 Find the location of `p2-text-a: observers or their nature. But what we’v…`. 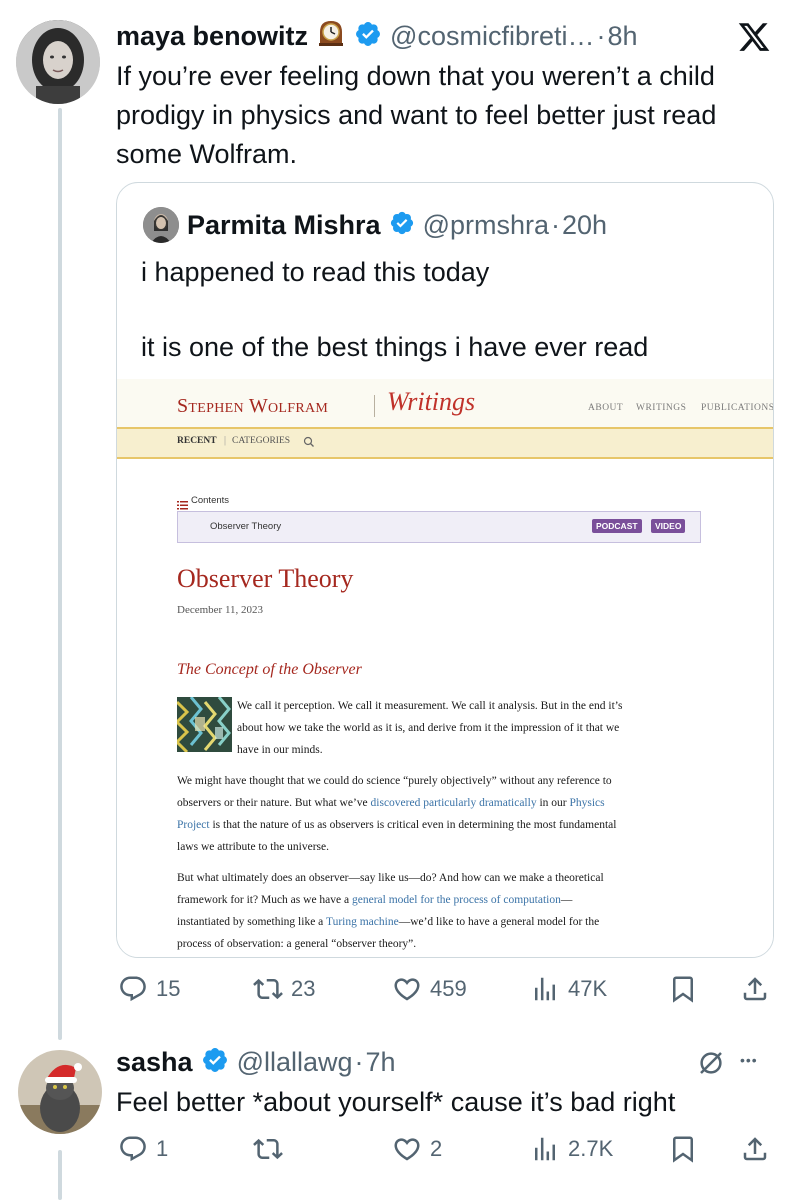

p2-text-a: observers or their nature. But what we’v… is located at coordinates (274, 803).